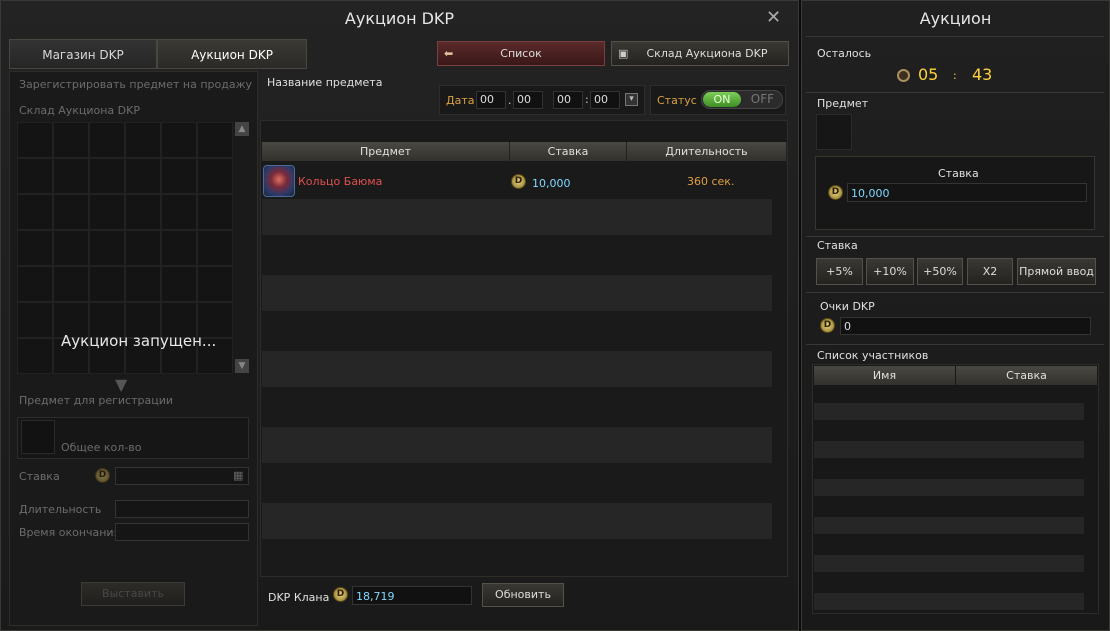 This screenshot has width=1110, height=631. What do you see at coordinates (631, 99) in the screenshot?
I see `date-dropdown-icon: ▾` at bounding box center [631, 99].